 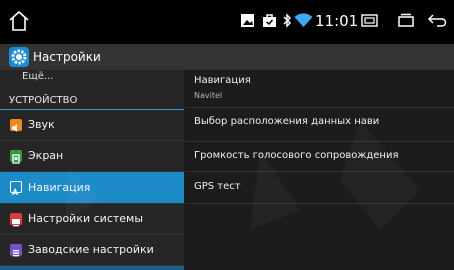 I want to click on bag-icon, so click(x=269, y=20).